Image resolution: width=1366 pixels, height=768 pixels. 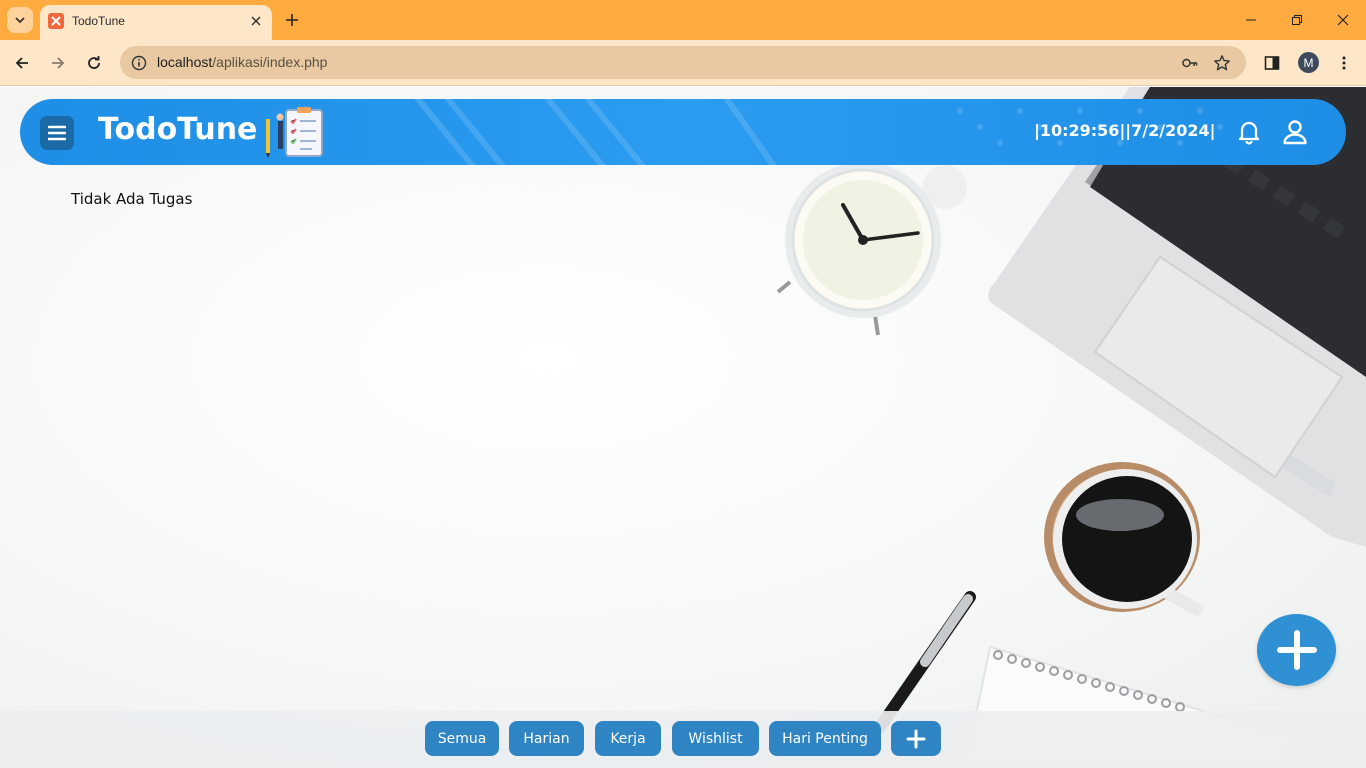 I want to click on empty-task-message: Tidak Ada Tugas, so click(x=132, y=199).